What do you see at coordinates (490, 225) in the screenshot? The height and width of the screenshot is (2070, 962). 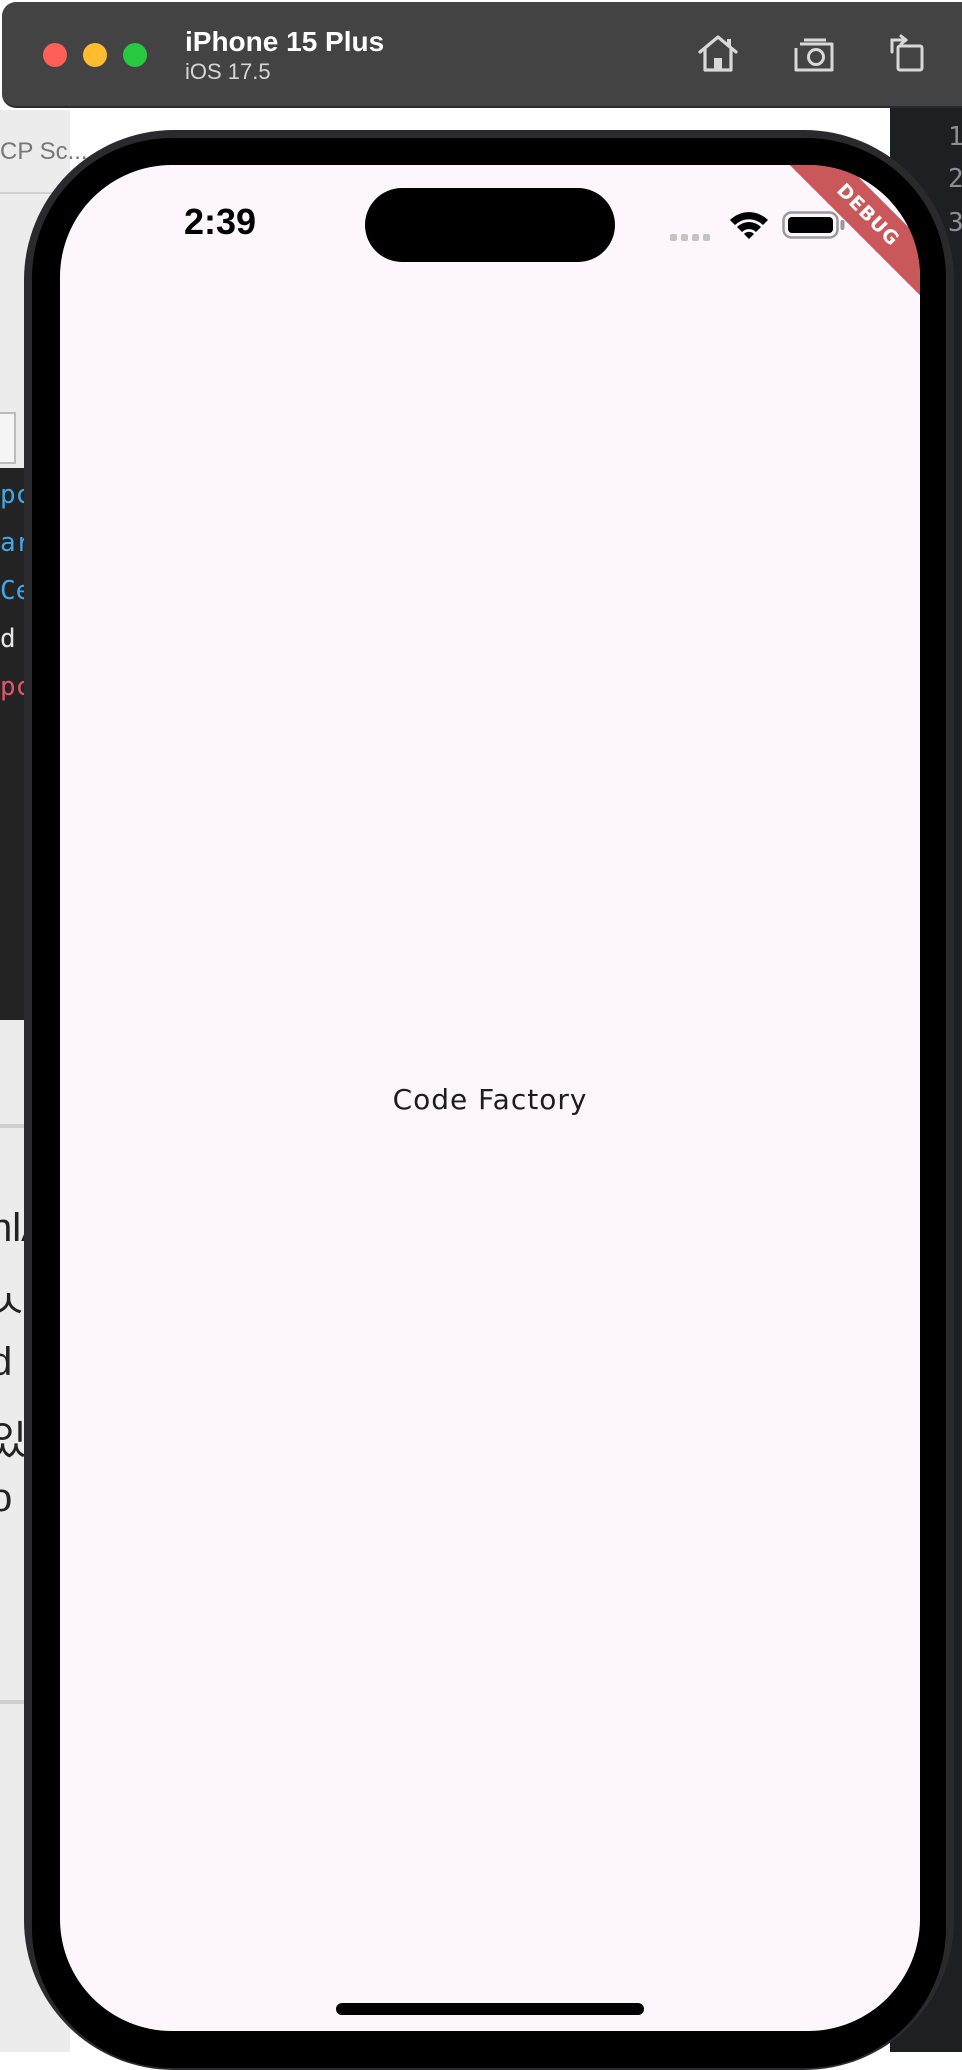 I see `dynamic-island` at bounding box center [490, 225].